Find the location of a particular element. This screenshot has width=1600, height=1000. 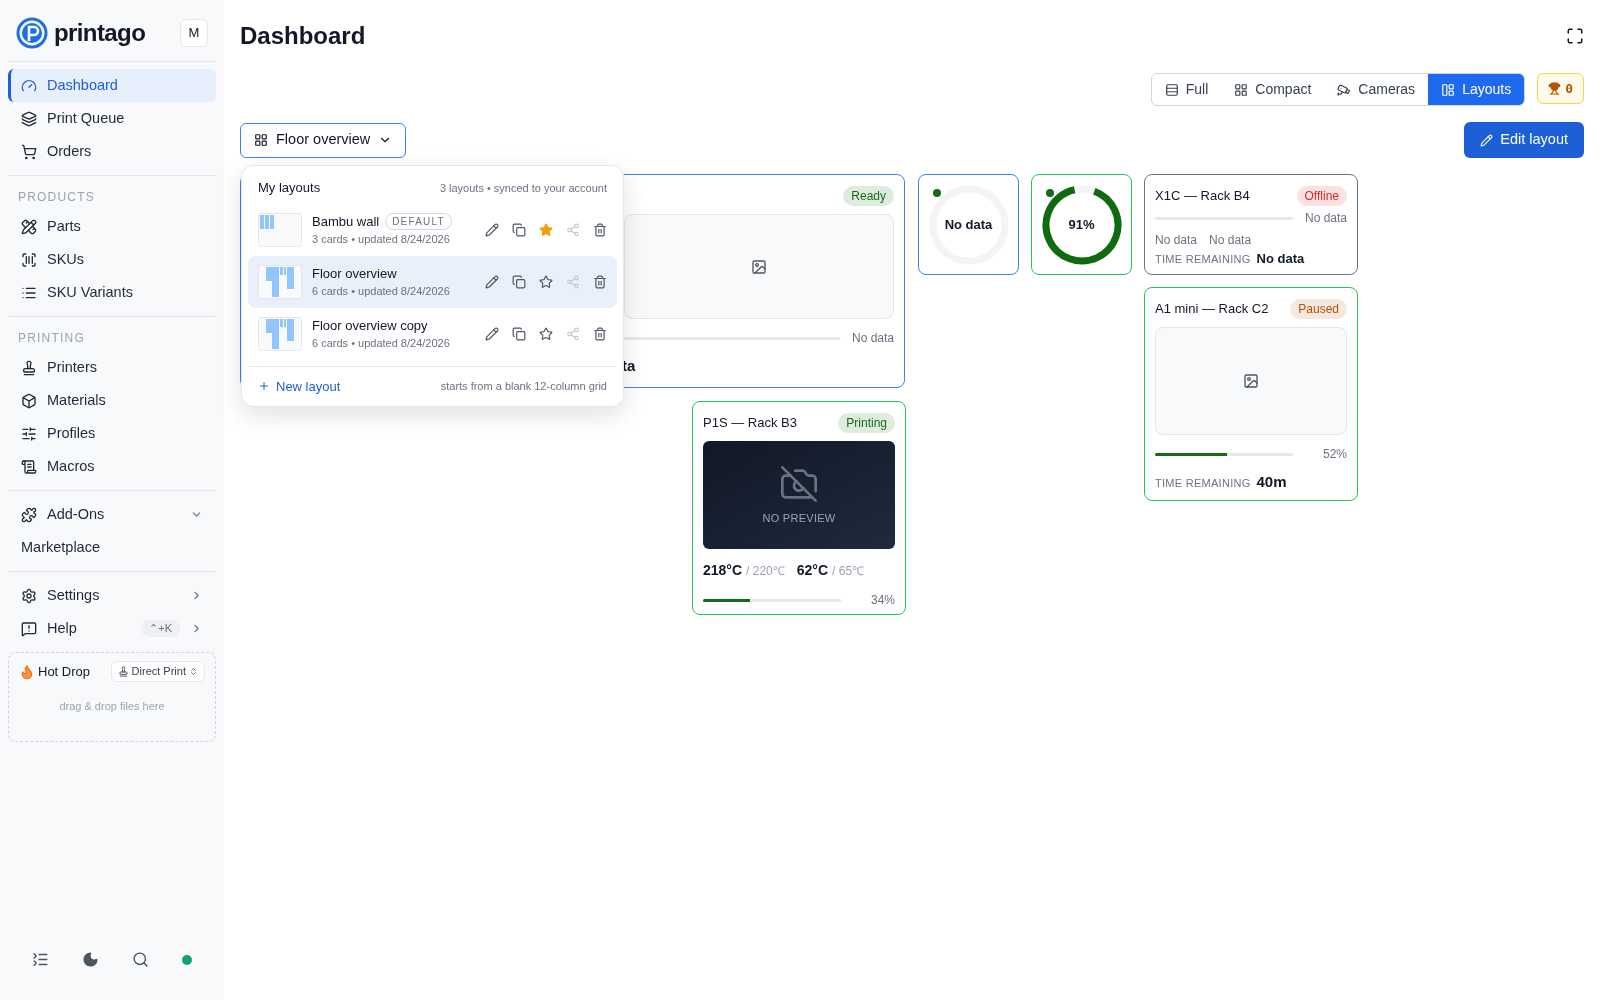

nav-item: Profiles is located at coordinates (112, 433).